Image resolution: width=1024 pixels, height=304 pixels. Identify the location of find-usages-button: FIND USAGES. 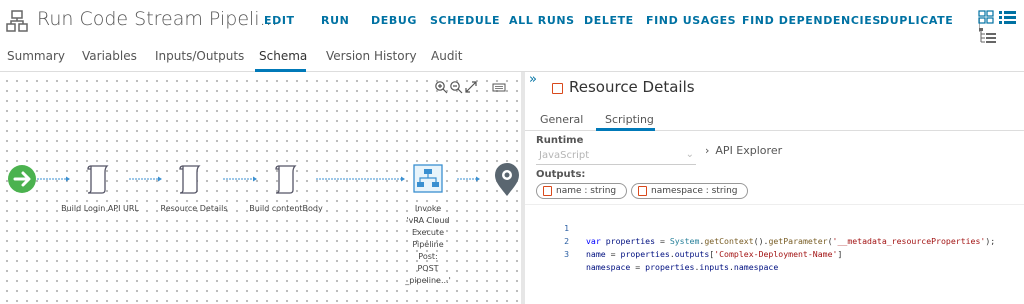
(691, 20).